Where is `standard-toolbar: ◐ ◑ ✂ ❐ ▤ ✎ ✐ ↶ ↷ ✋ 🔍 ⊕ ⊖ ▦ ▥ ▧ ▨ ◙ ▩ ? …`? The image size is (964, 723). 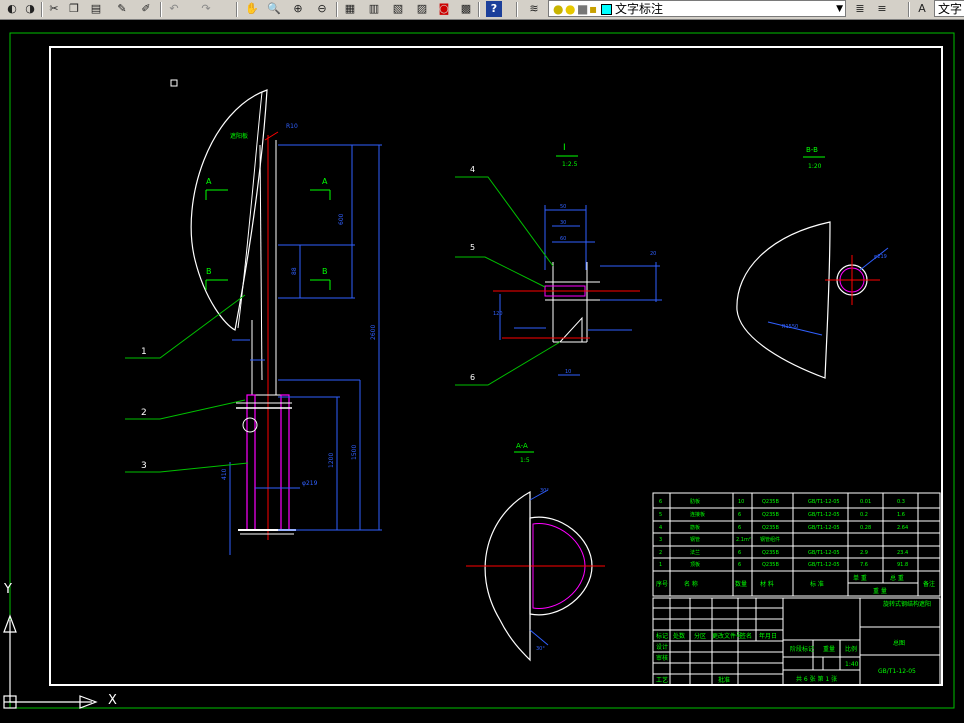
standard-toolbar: ◐ ◑ ✂ ❐ ▤ ✎ ✐ ↶ ↷ ✋ 🔍 ⊕ ⊖ ▦ ▥ ▧ ▨ ◙ ▩ ? … is located at coordinates (482, 10).